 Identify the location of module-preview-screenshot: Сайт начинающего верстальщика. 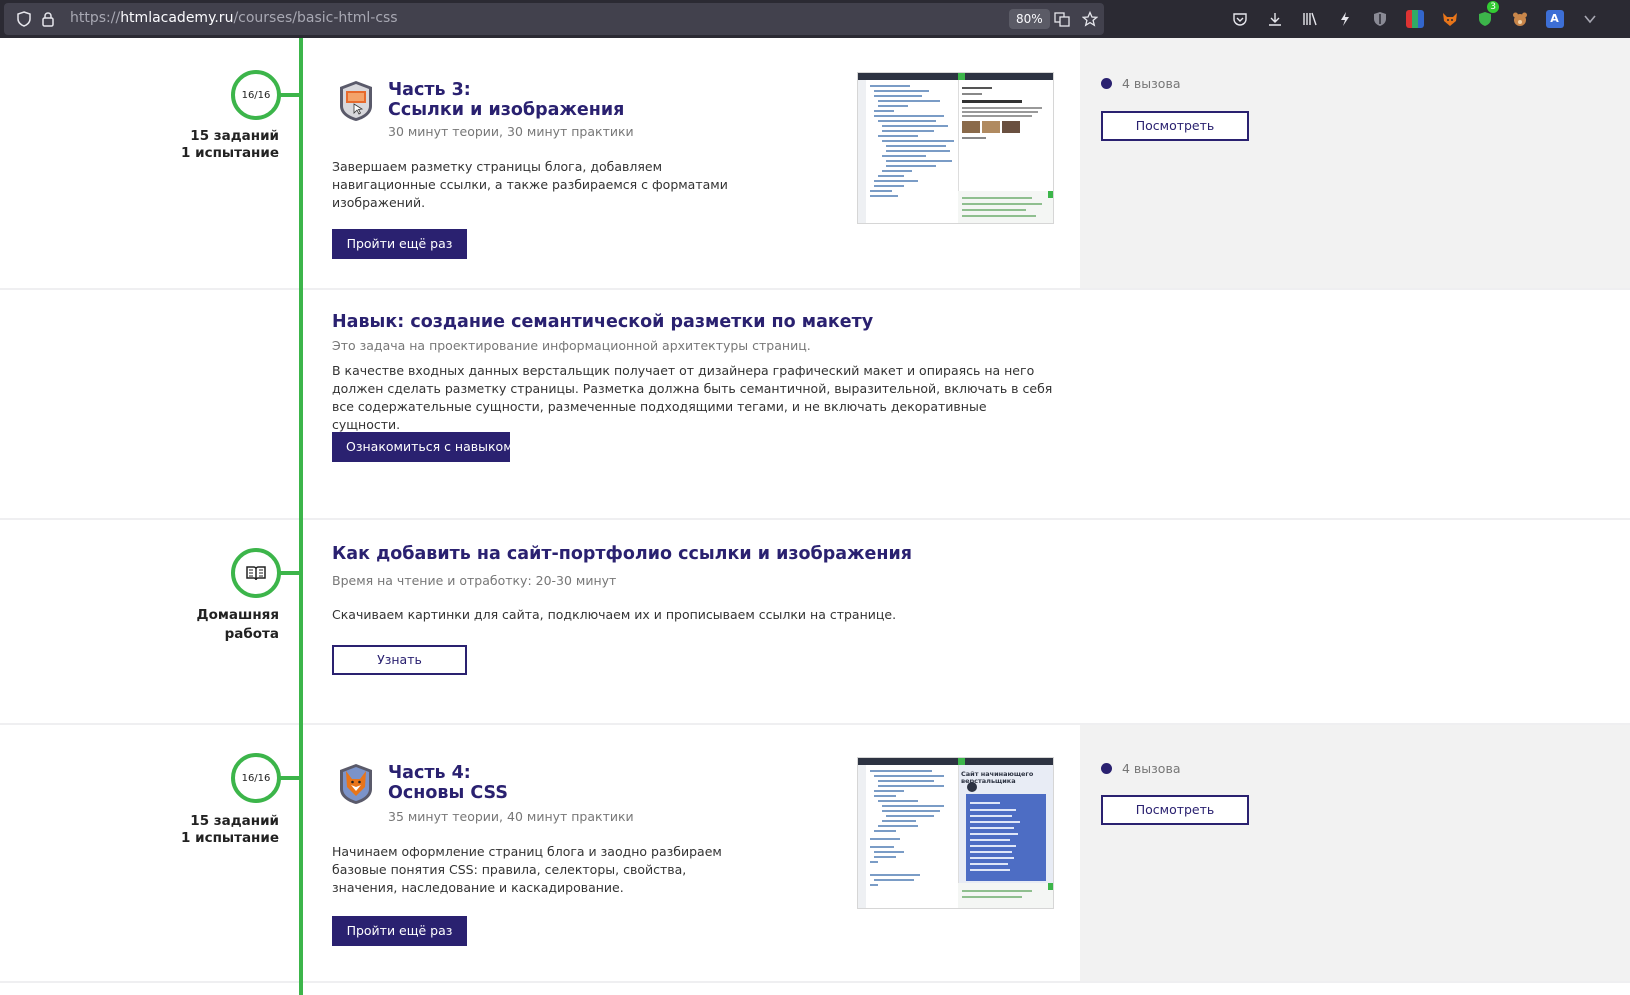
(955, 833).